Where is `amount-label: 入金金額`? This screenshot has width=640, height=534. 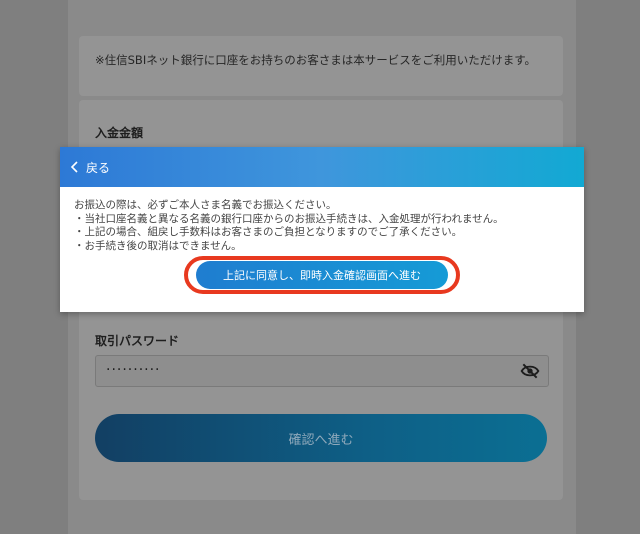
amount-label: 入金金額 is located at coordinates (119, 133).